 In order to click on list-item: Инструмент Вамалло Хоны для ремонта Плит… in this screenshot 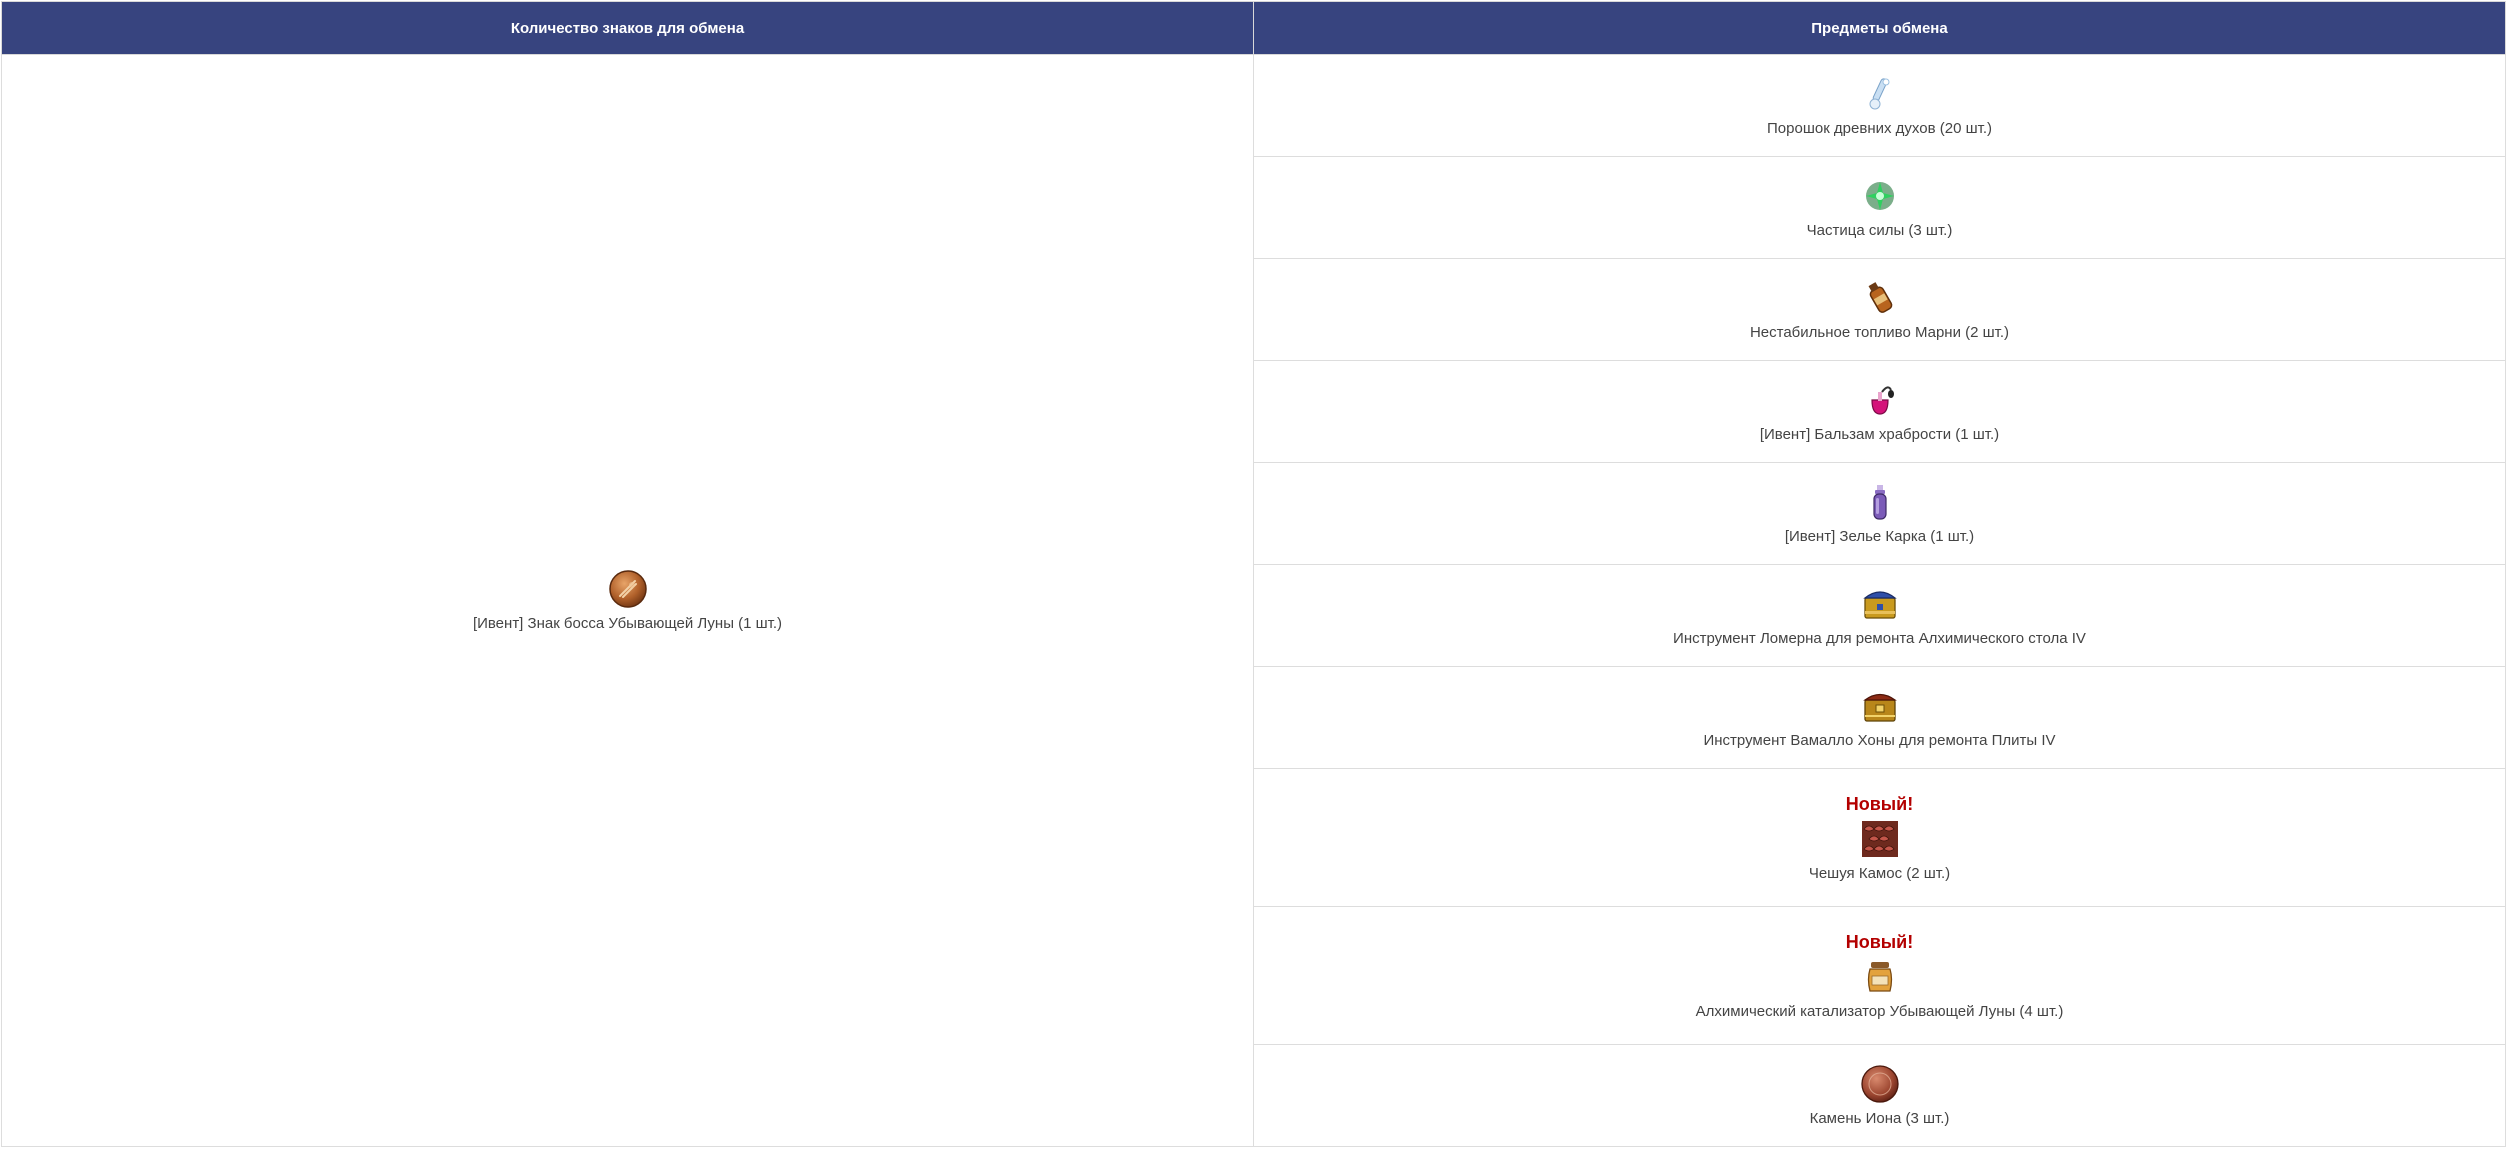, I will do `click(1879, 717)`.